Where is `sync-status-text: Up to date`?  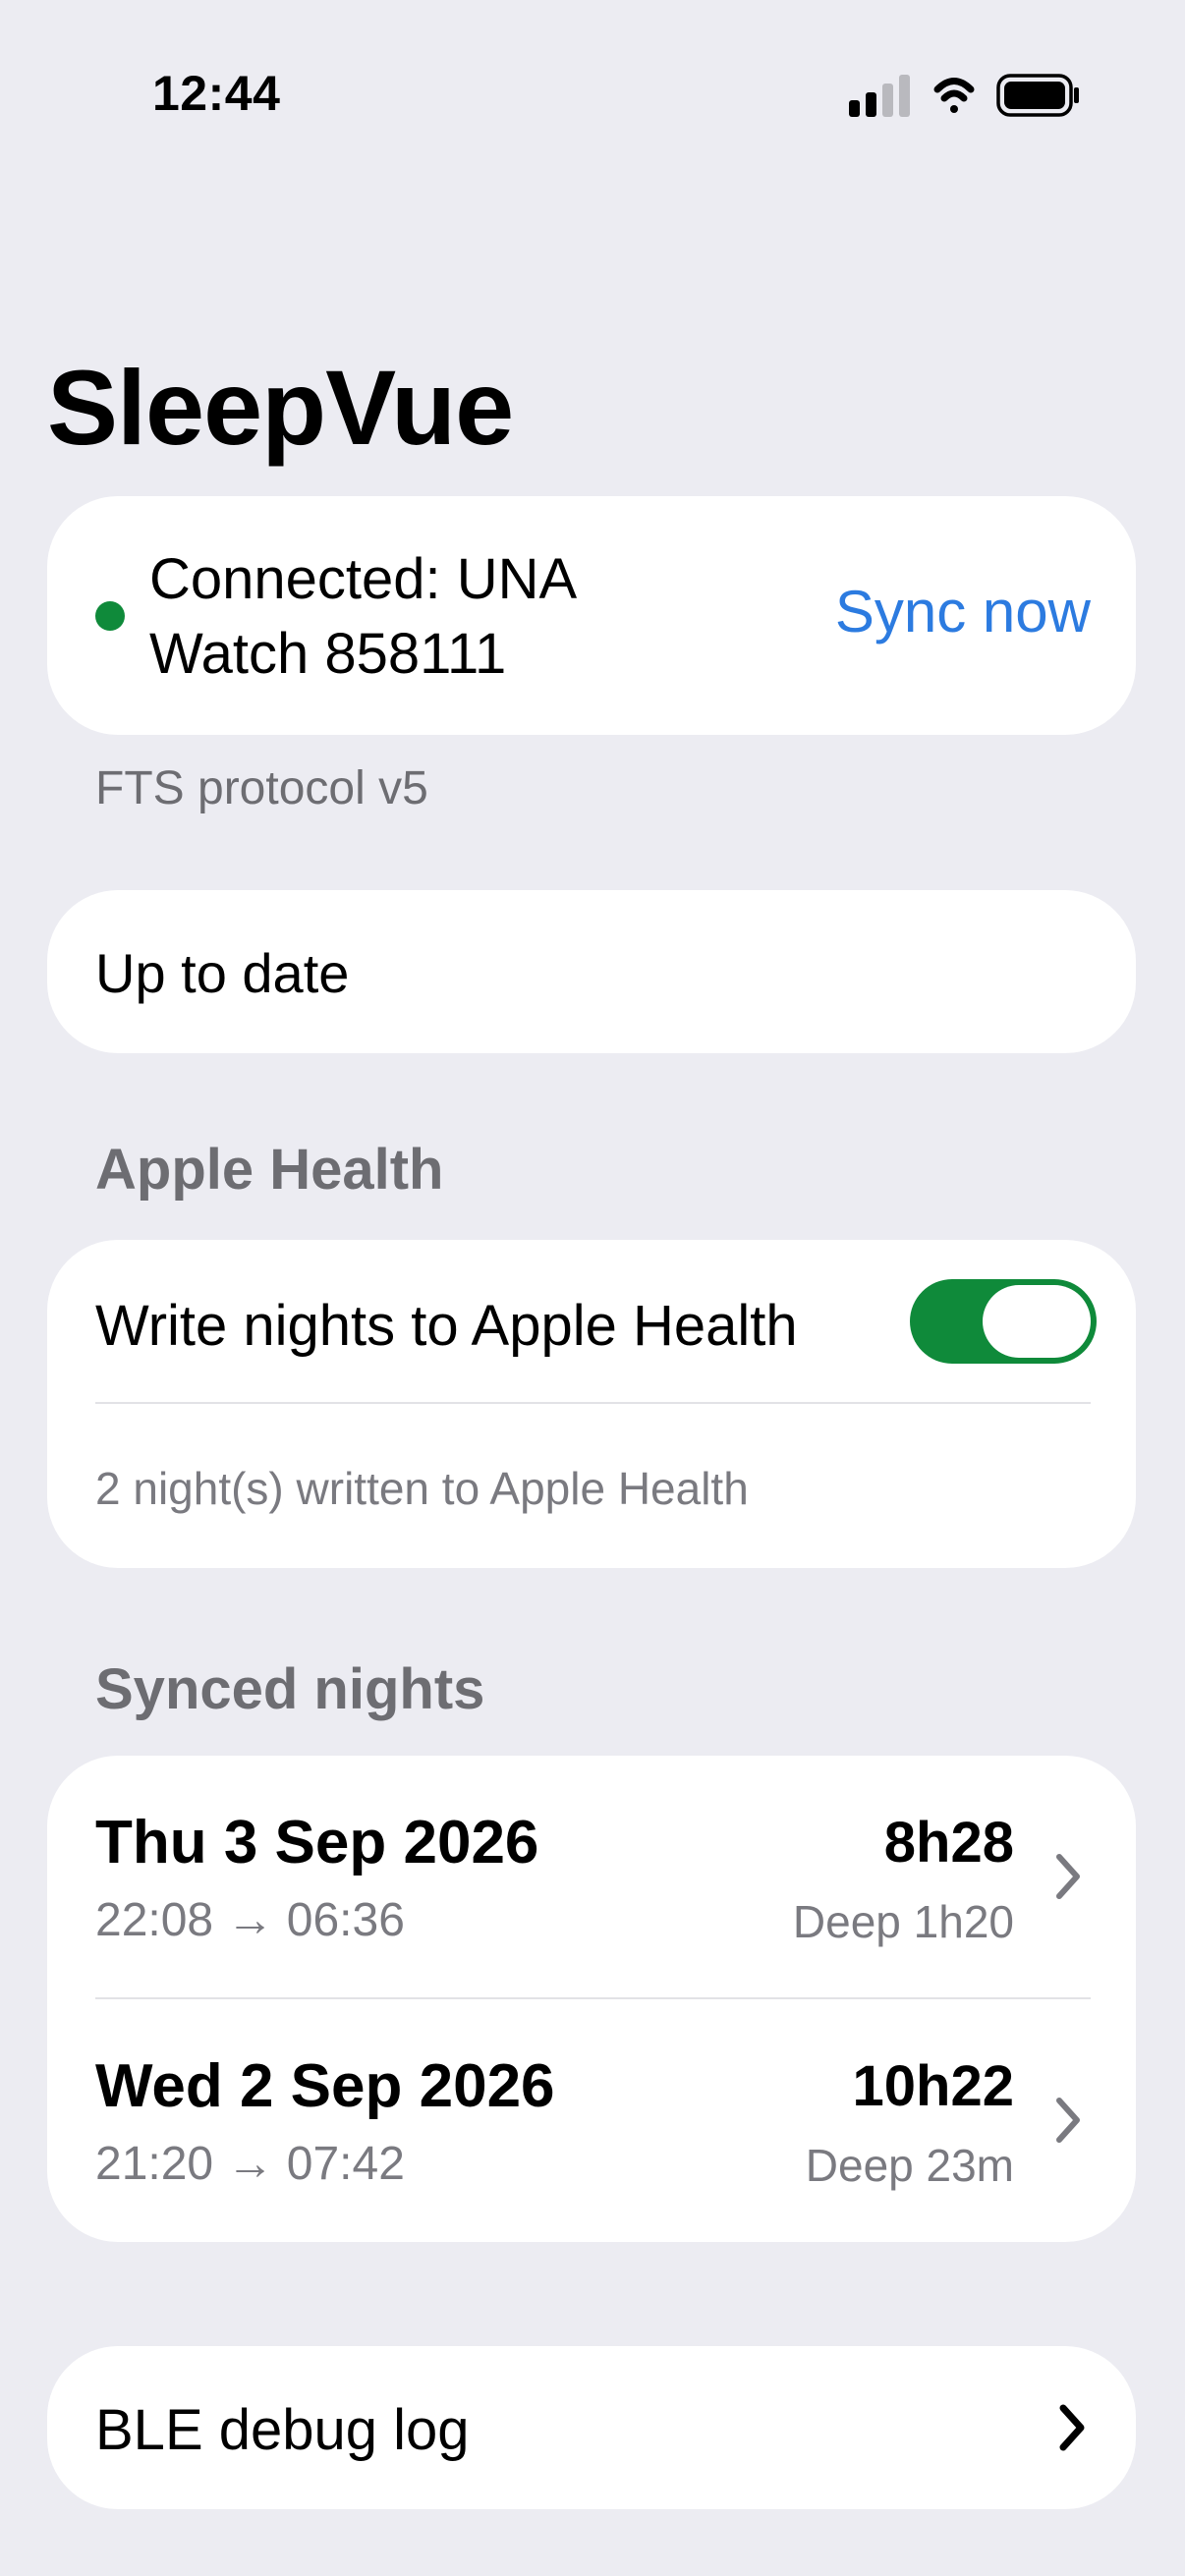
sync-status-text: Up to date is located at coordinates (223, 973).